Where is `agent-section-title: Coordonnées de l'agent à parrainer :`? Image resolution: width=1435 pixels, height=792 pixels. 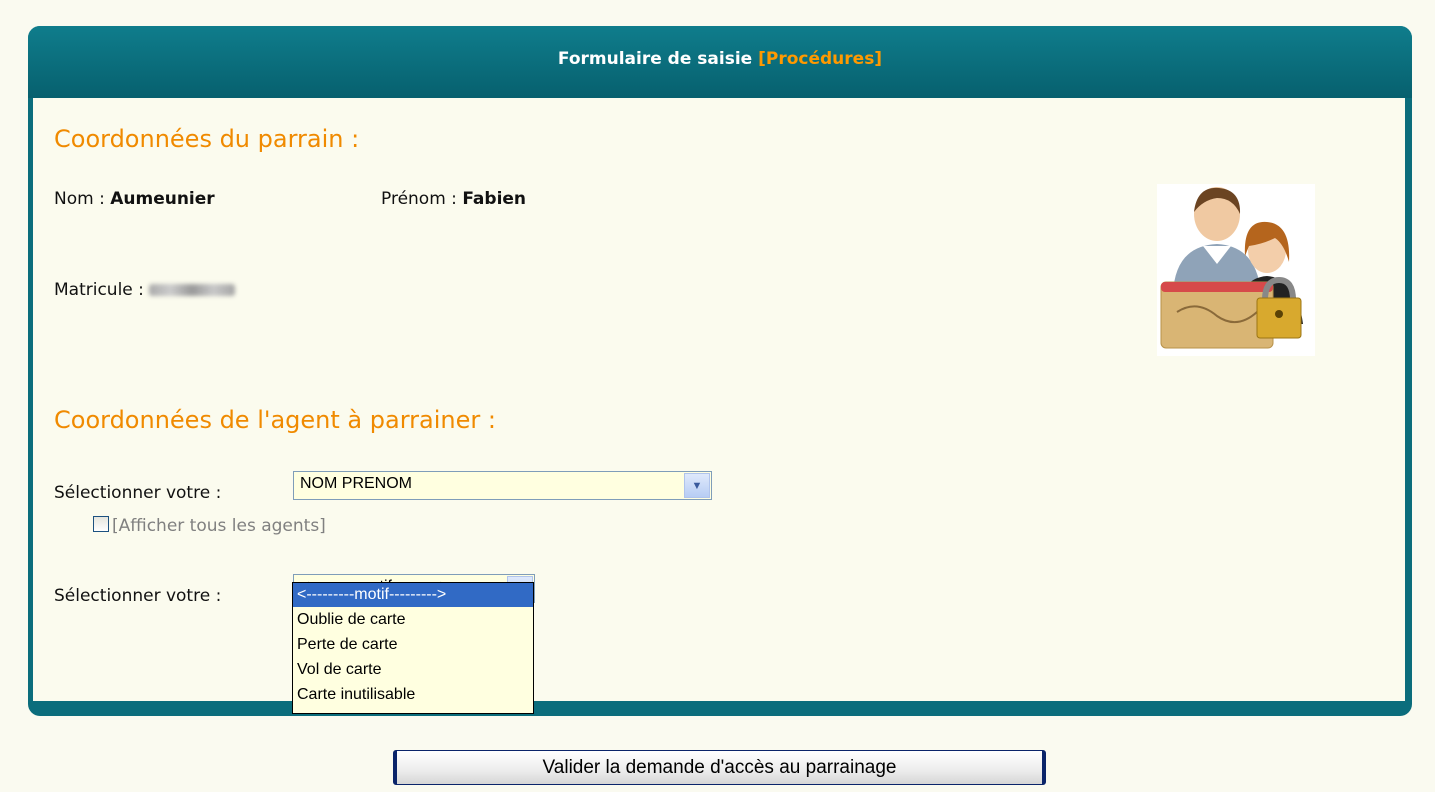
agent-section-title: Coordonnées de l'agent à parrainer : is located at coordinates (275, 420).